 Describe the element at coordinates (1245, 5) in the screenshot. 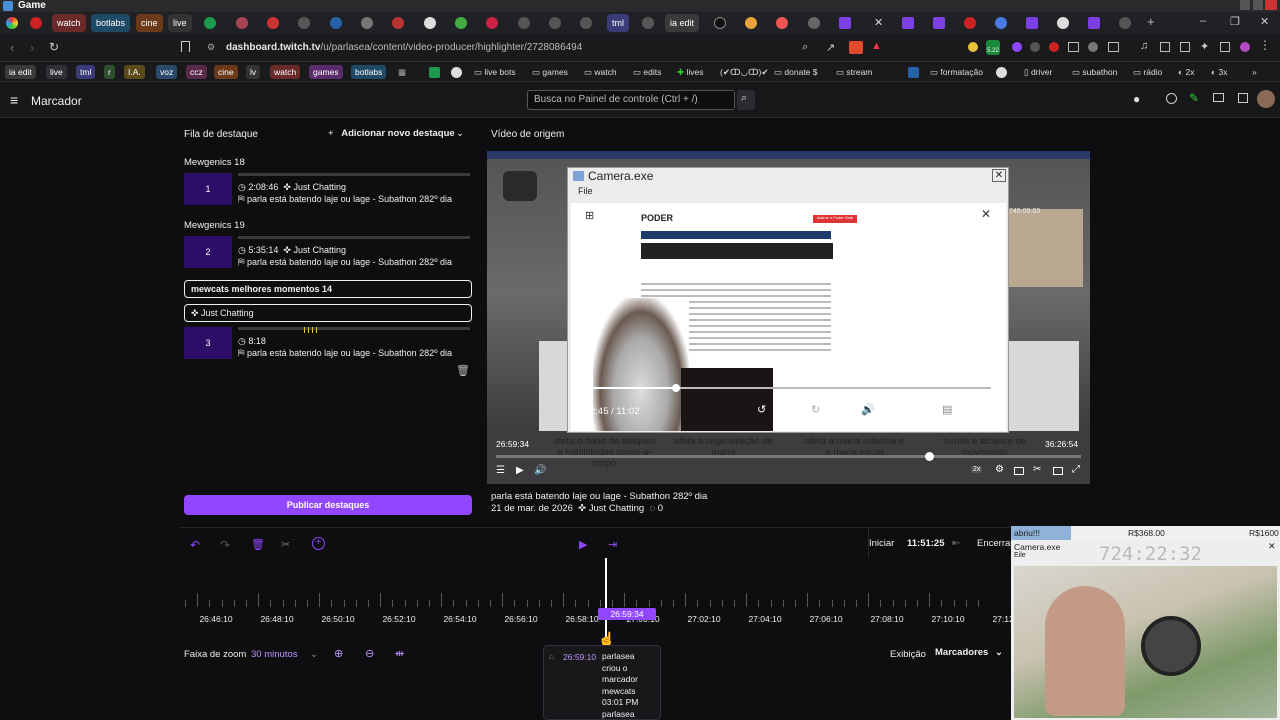

I see `minimize-button` at that location.